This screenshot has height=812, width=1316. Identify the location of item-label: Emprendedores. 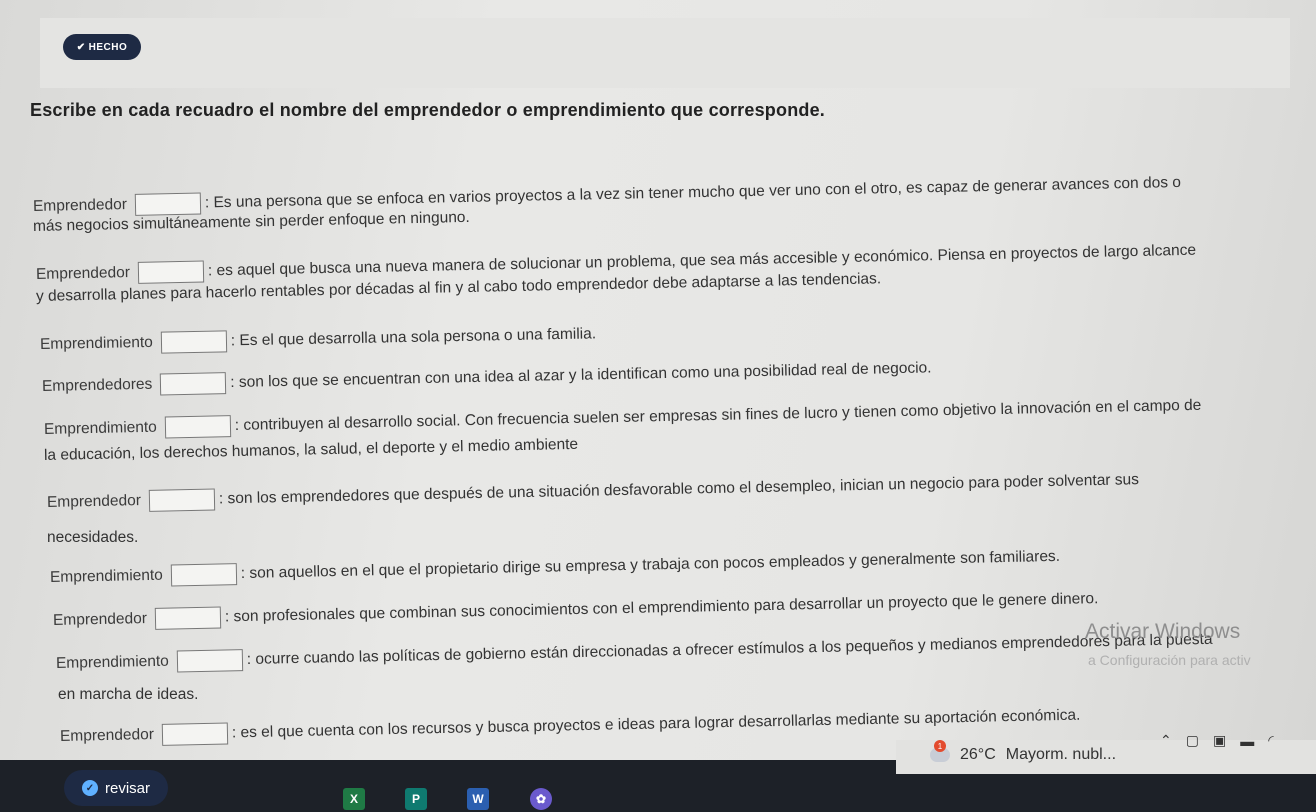
(97, 385).